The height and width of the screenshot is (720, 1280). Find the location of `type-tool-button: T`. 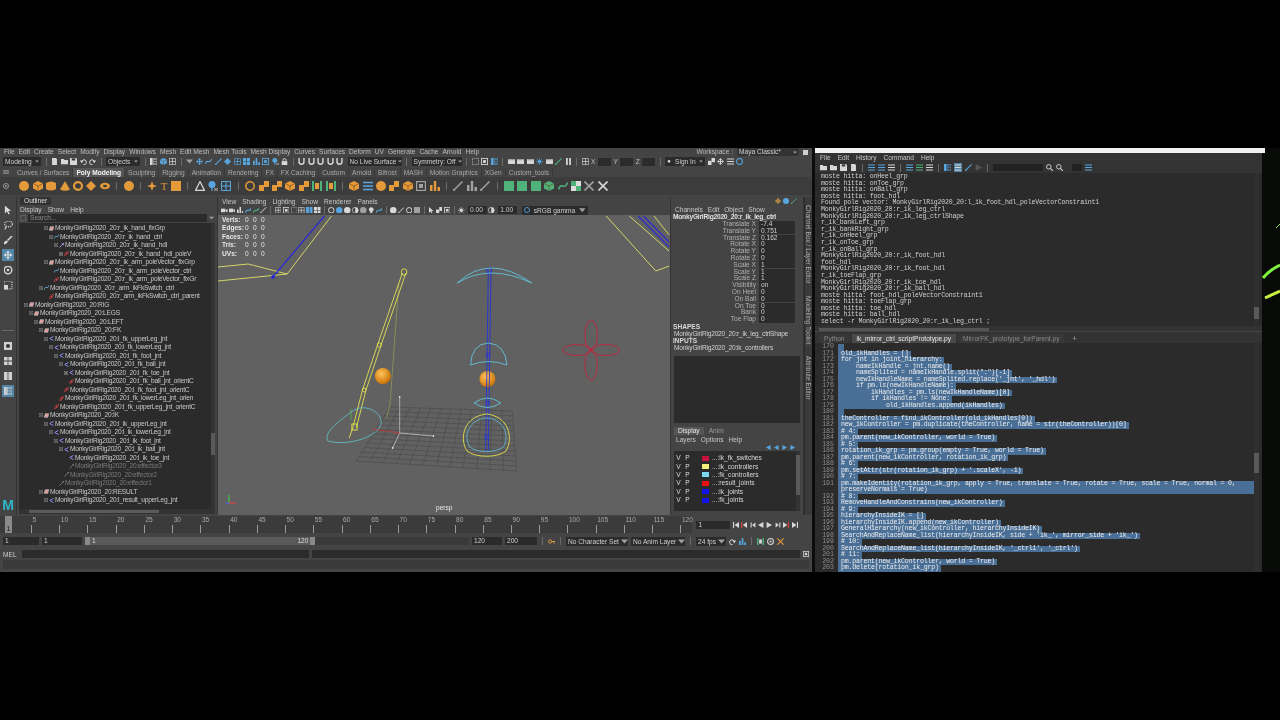

type-tool-button: T is located at coordinates (164, 186).